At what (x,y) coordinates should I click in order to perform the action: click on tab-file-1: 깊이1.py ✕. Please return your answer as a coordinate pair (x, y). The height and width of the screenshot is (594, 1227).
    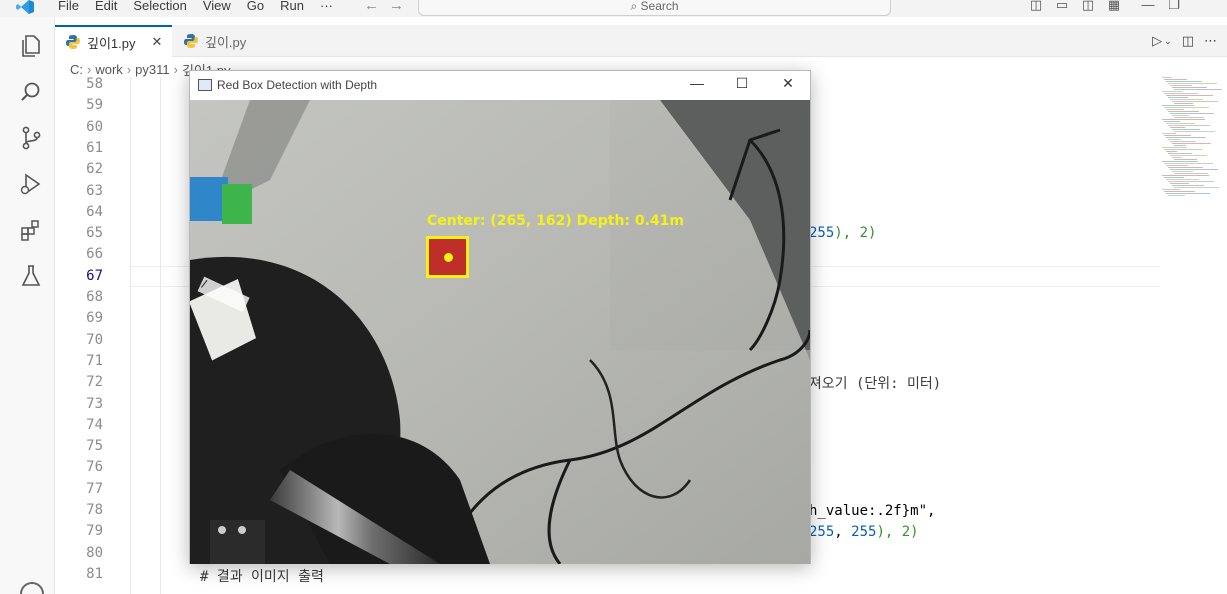
    Looking at the image, I should click on (113, 41).